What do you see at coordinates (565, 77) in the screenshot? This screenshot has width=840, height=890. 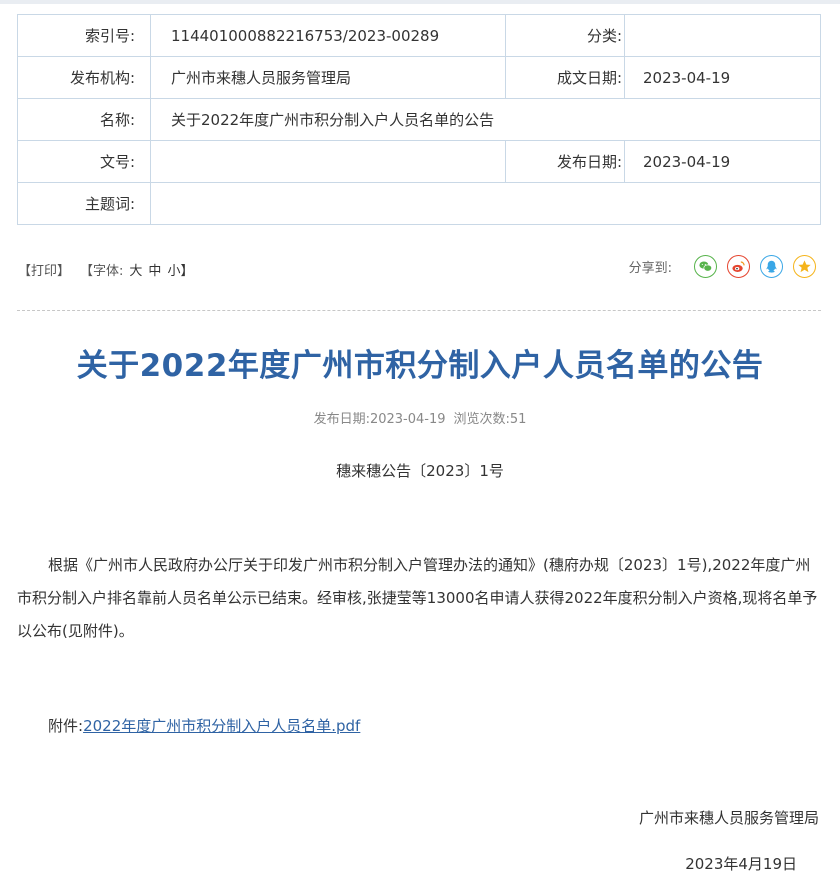 I see `written-date-label: 成文日期:` at bounding box center [565, 77].